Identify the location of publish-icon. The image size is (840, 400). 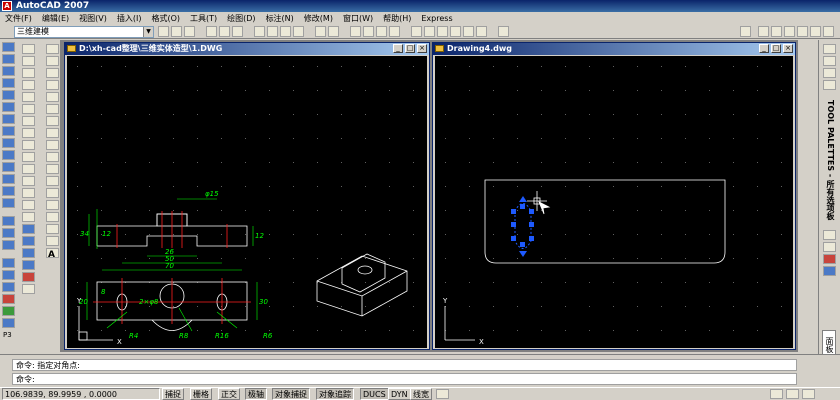
(237, 31).